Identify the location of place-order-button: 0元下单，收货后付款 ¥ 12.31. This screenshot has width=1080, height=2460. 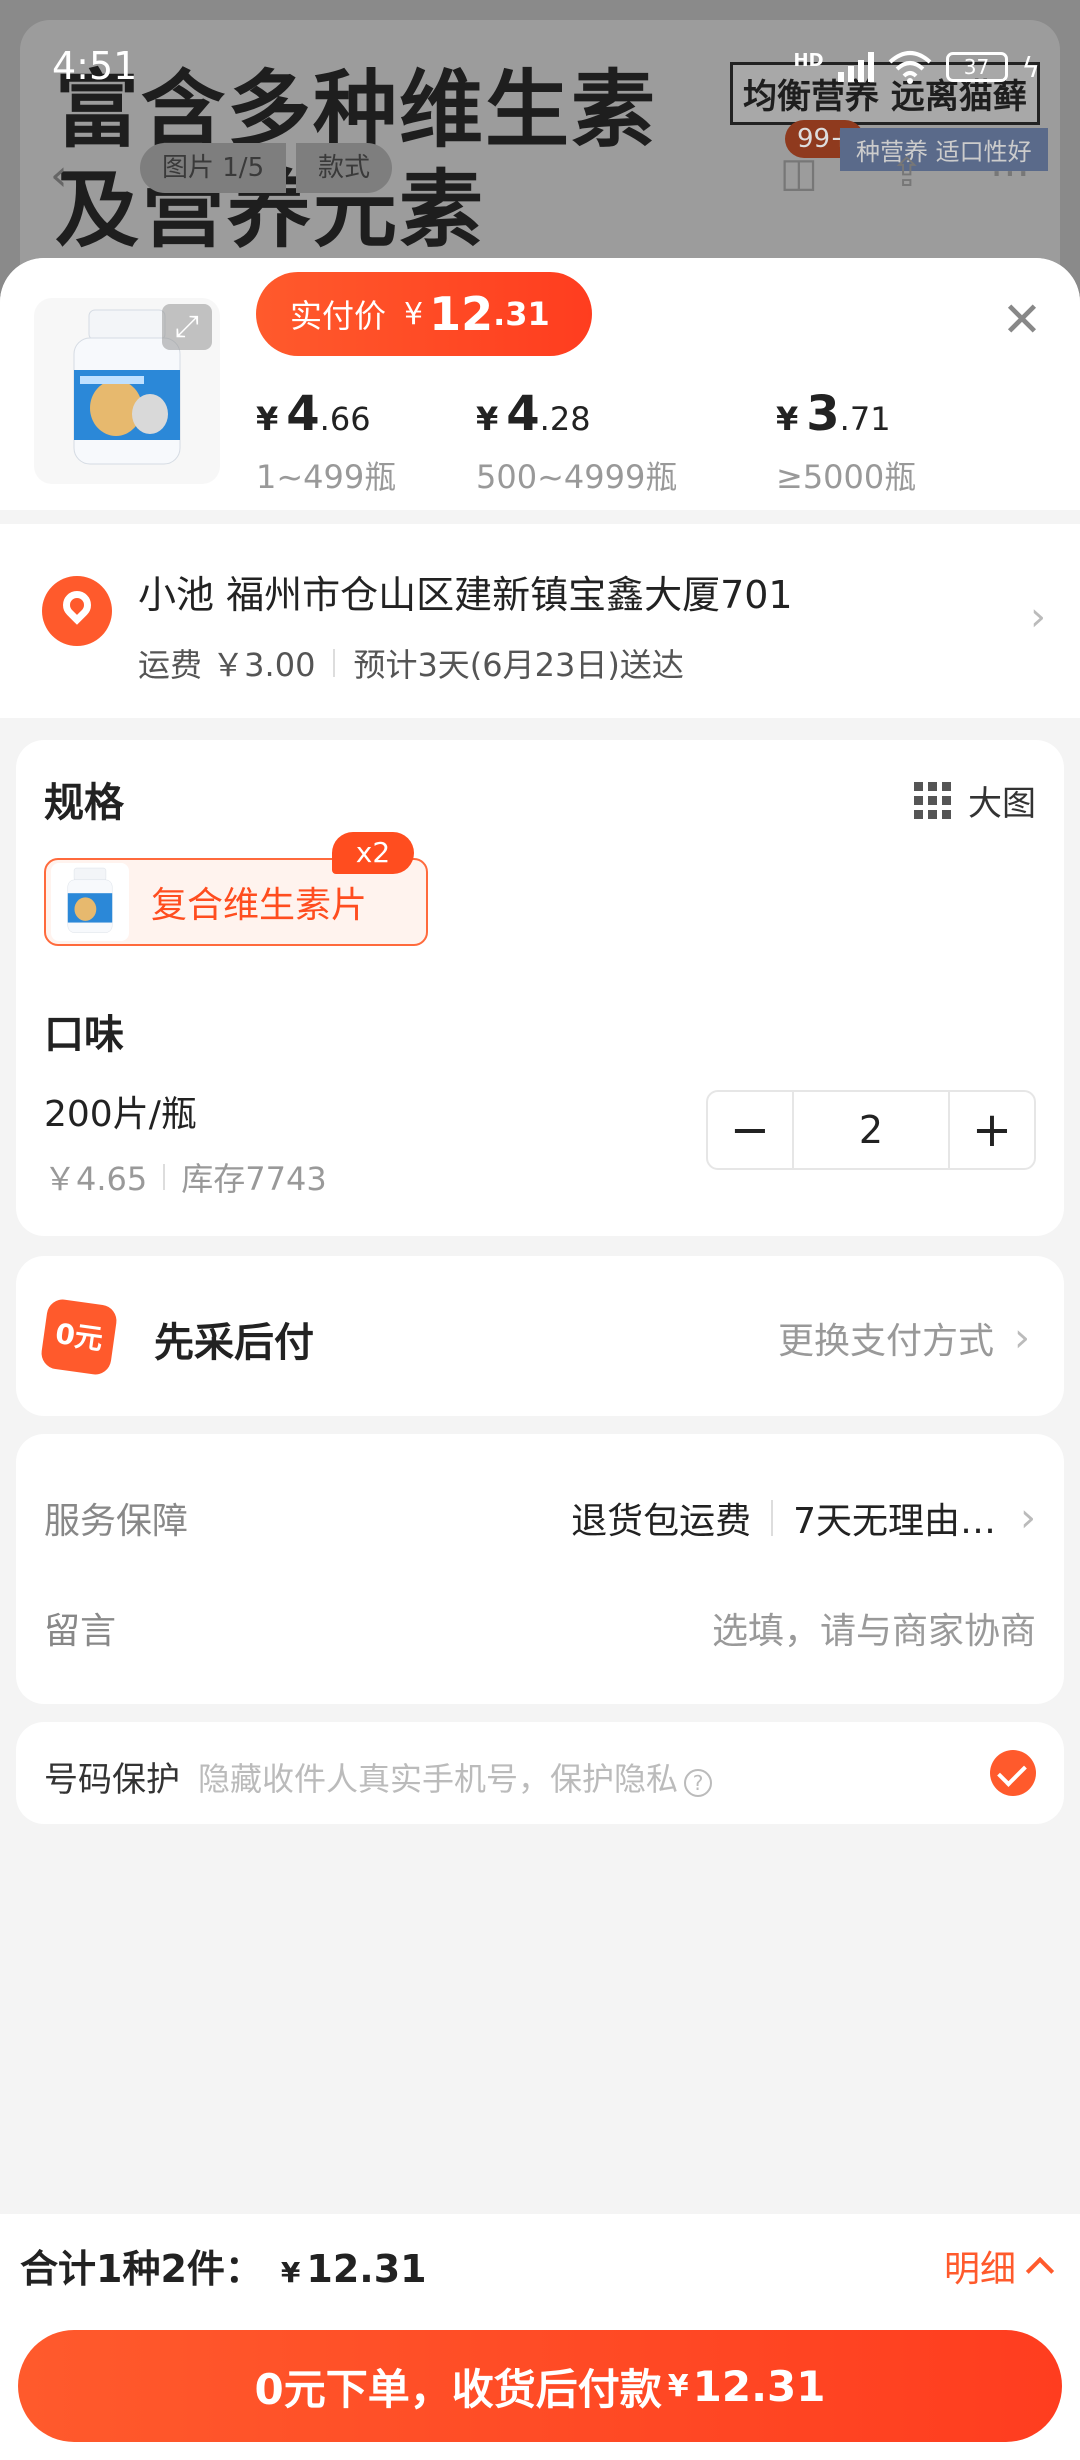
(540, 2386).